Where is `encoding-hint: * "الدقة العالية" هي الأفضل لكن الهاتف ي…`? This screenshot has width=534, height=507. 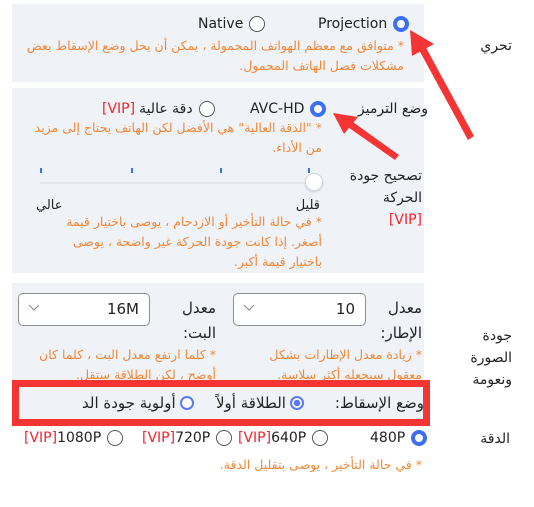
encoding-hint: * "الدقة العالية" هي الأفضل لكن الهاتف ي… is located at coordinates (178, 137).